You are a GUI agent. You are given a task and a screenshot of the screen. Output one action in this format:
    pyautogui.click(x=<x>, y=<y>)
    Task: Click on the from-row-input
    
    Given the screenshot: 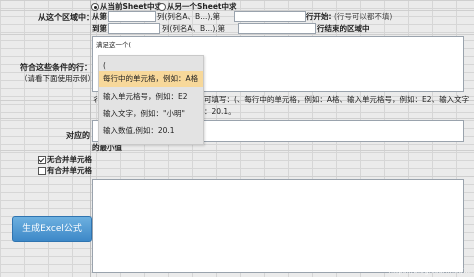 What is the action you would take?
    pyautogui.click(x=270, y=16)
    